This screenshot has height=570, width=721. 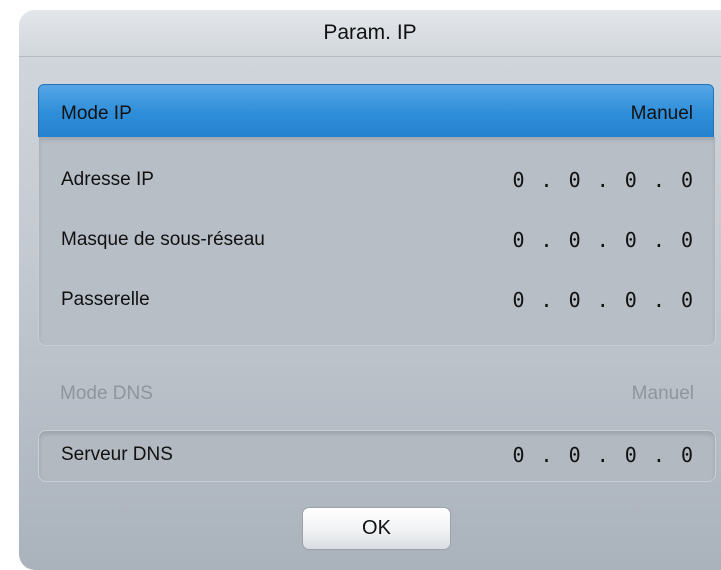 I want to click on ip-address-row: Adresse IP 0 . 0 . 0 . 0, so click(x=377, y=180).